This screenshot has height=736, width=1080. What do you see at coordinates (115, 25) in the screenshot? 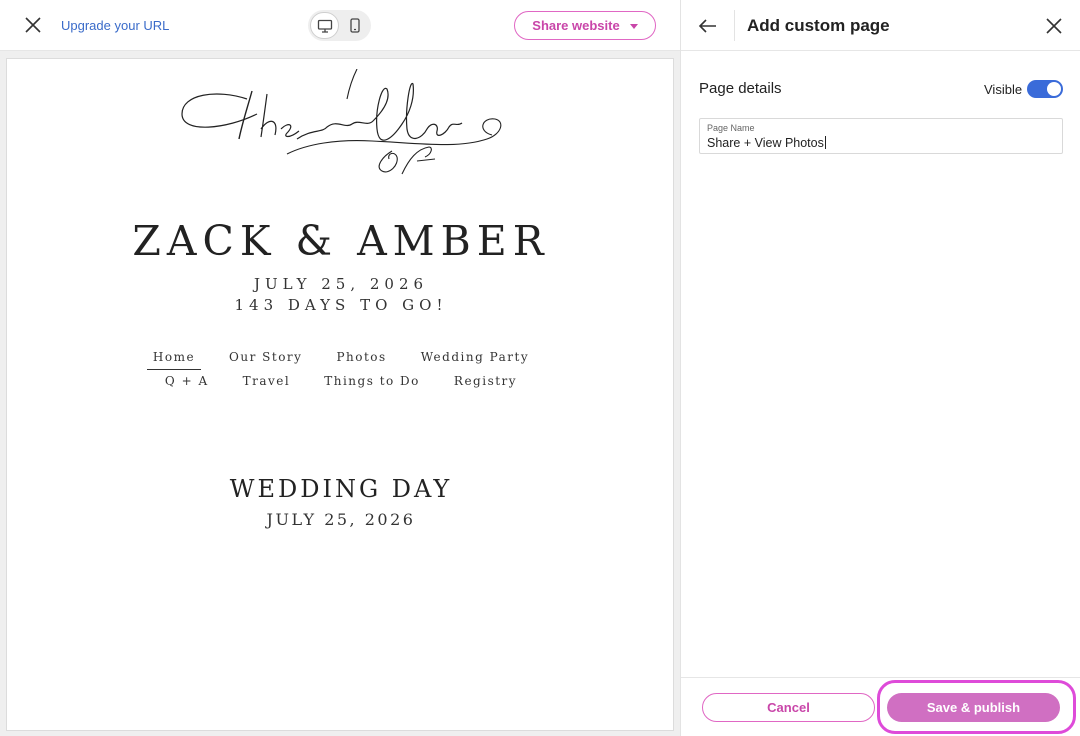
I see `upgrade-url-link: Upgrade your URL` at bounding box center [115, 25].